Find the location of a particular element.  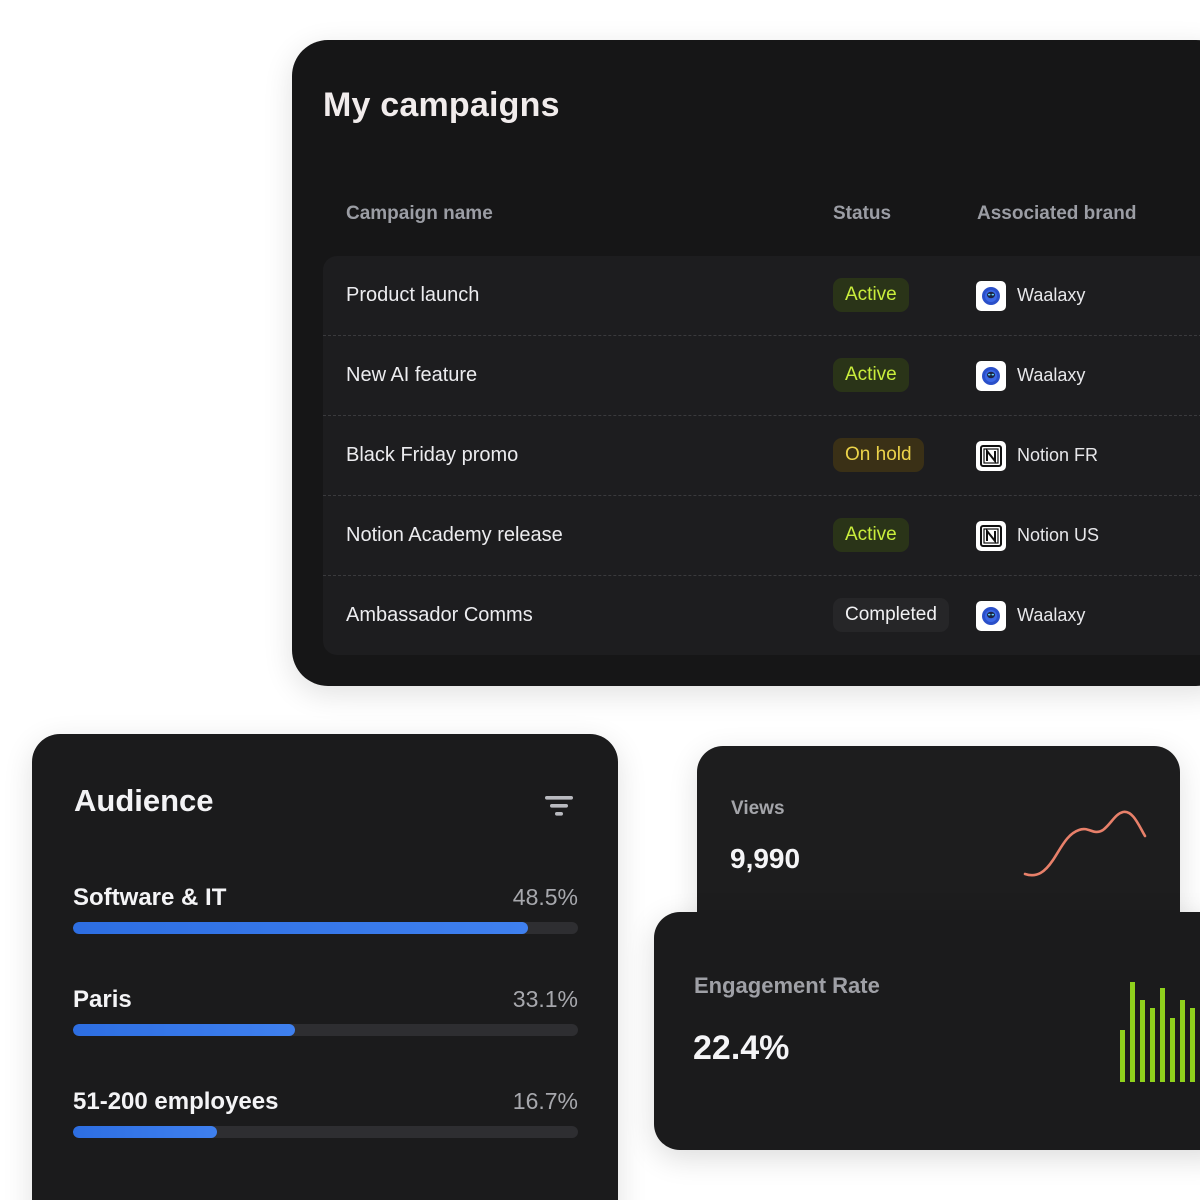

audience-item-label: Paris is located at coordinates (102, 999).